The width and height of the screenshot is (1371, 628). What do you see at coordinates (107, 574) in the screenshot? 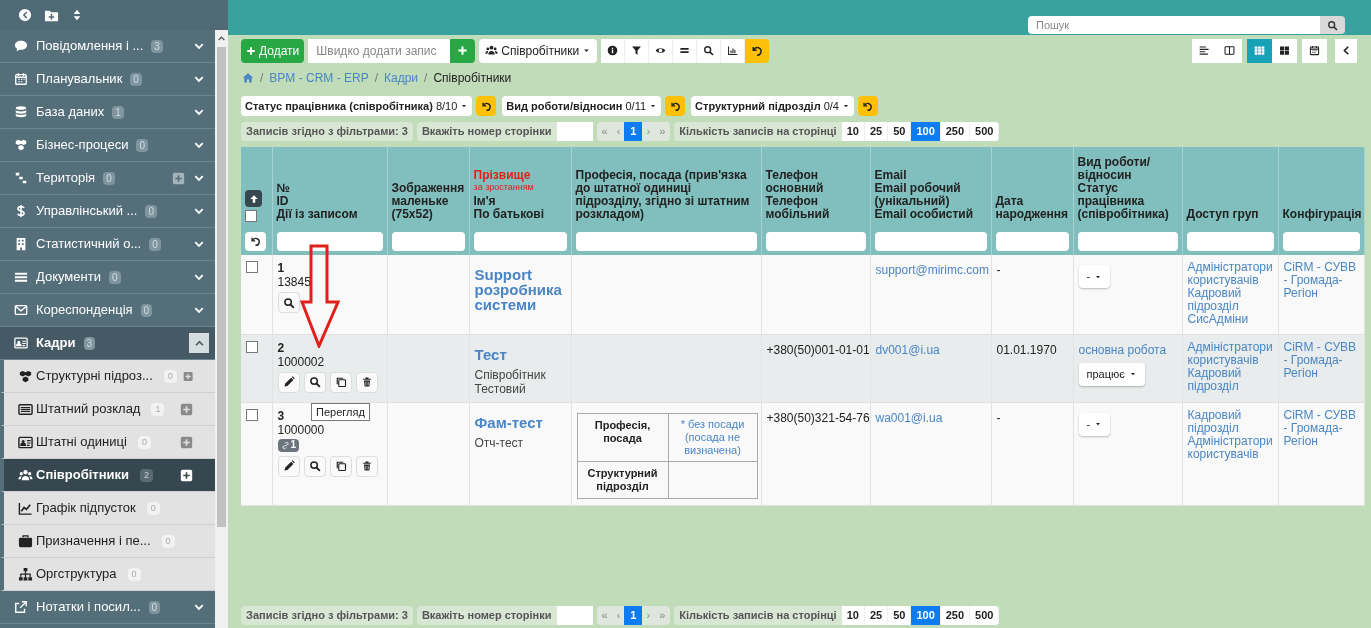
I see `sidebar-subitem: Оргструктура 0` at bounding box center [107, 574].